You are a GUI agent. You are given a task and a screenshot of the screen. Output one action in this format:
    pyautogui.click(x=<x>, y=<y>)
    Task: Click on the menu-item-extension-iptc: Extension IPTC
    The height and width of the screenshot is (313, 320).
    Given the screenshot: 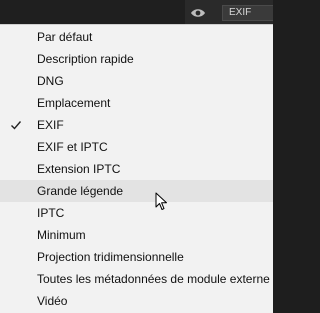 What is the action you would take?
    pyautogui.click(x=136, y=169)
    